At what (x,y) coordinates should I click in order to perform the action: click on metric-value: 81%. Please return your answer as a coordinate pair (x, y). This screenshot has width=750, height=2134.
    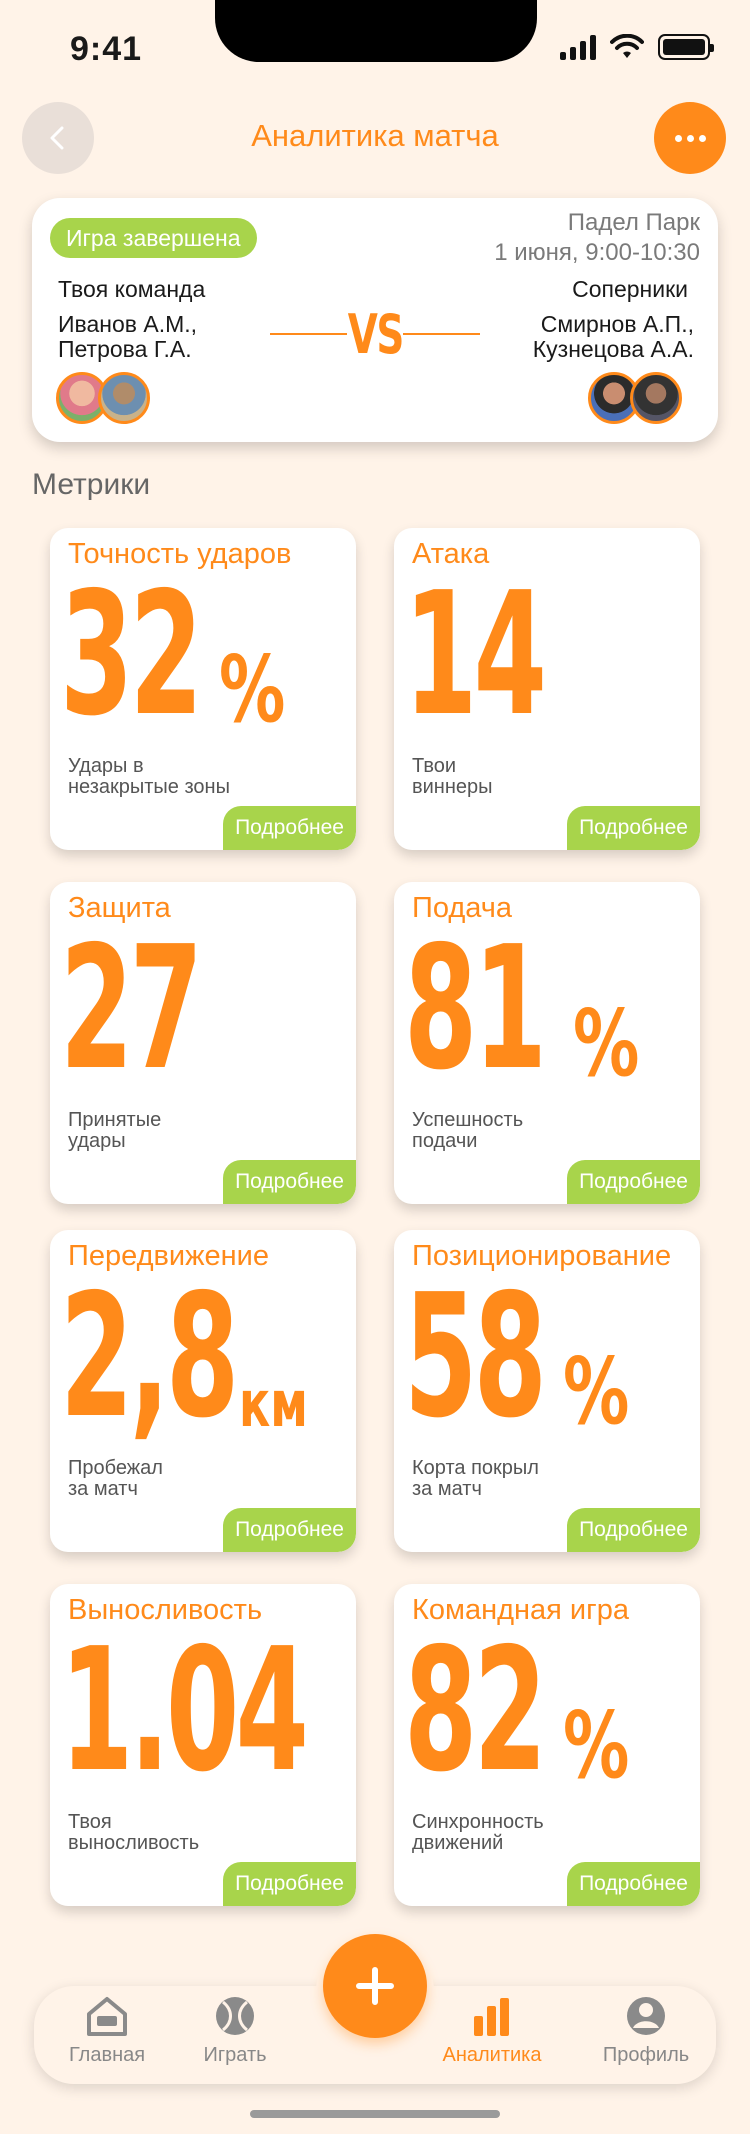
    Looking at the image, I should click on (521, 1009).